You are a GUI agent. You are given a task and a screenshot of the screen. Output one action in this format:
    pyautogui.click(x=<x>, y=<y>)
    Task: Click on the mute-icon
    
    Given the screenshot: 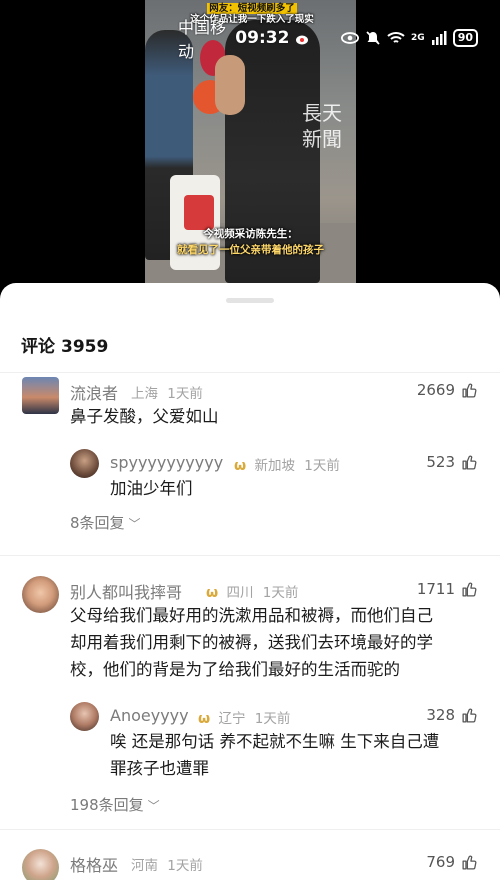 What is the action you would take?
    pyautogui.click(x=373, y=38)
    